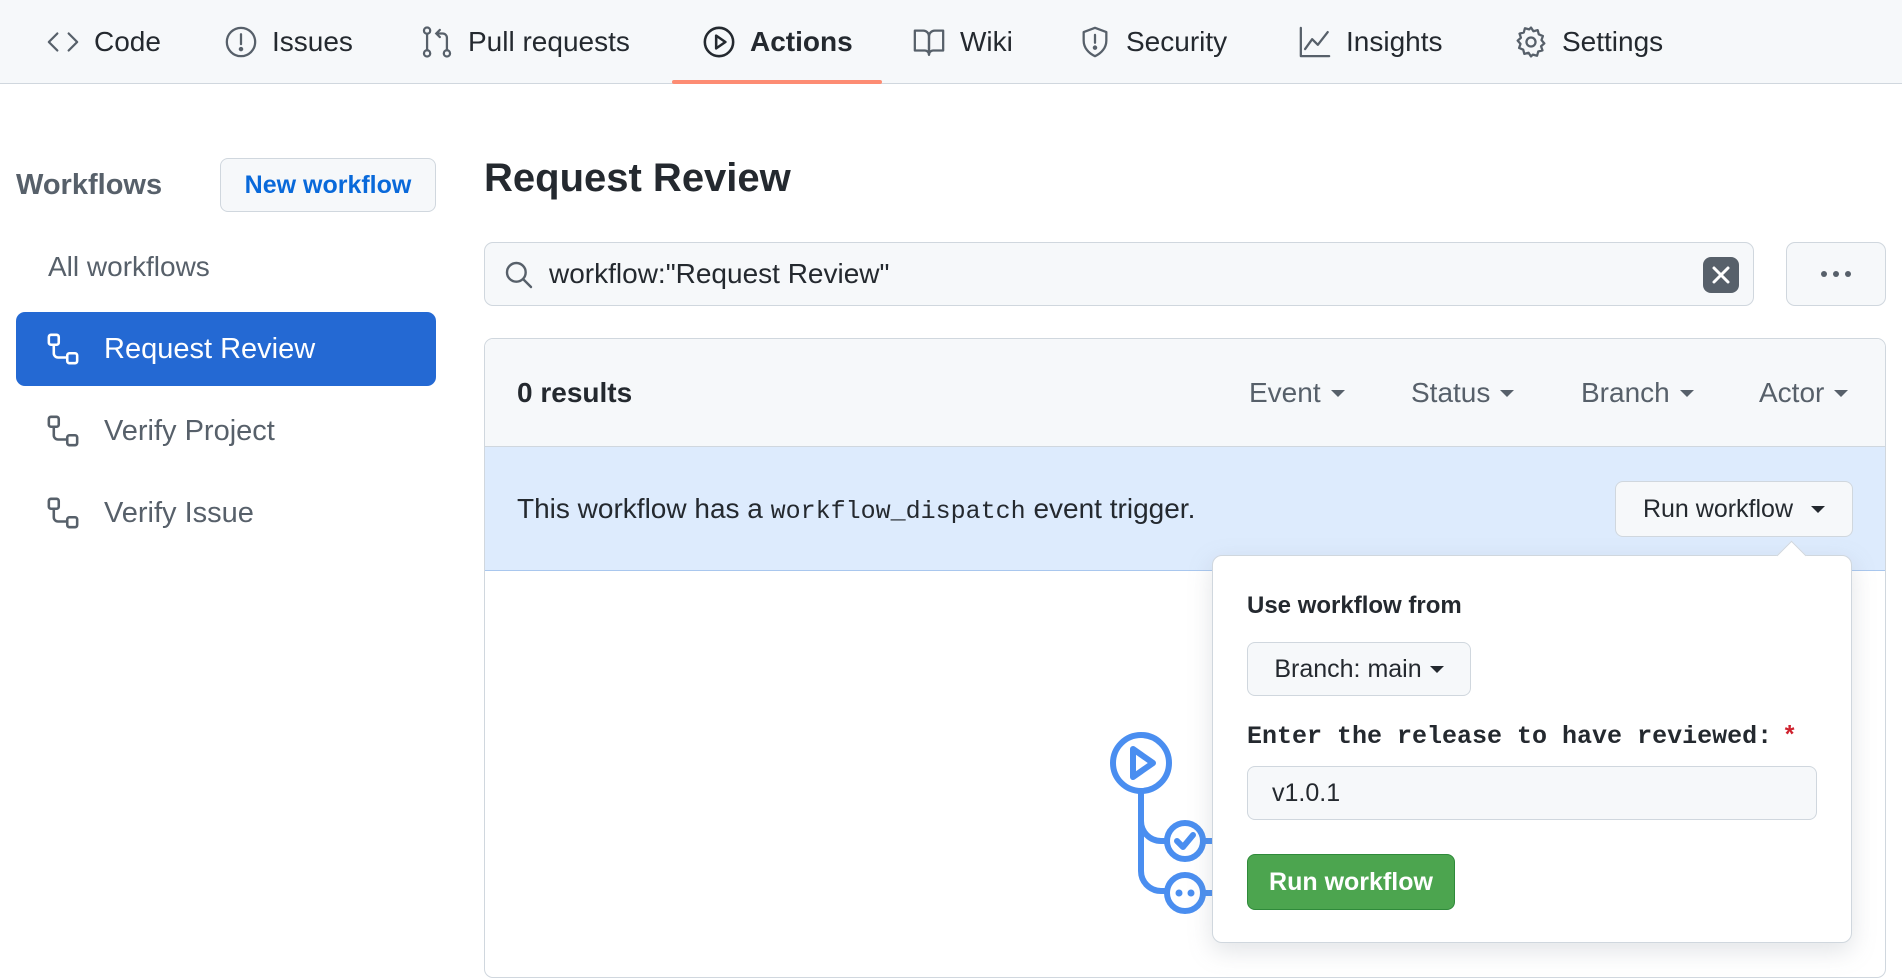 This screenshot has height=978, width=1902. I want to click on filter-label: Status, so click(1451, 392).